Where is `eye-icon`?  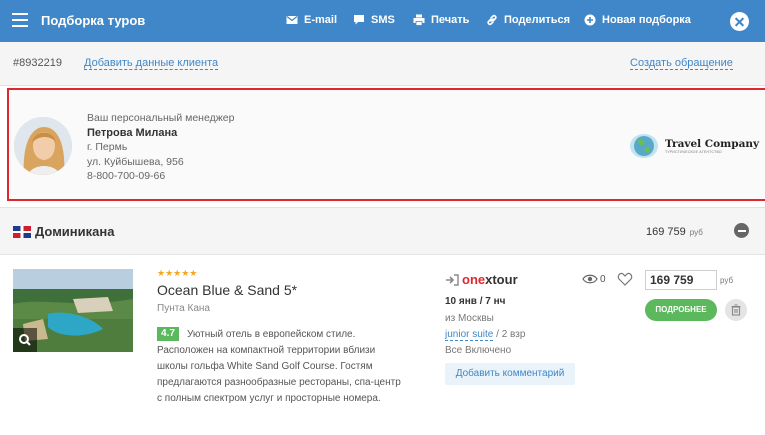 eye-icon is located at coordinates (590, 279).